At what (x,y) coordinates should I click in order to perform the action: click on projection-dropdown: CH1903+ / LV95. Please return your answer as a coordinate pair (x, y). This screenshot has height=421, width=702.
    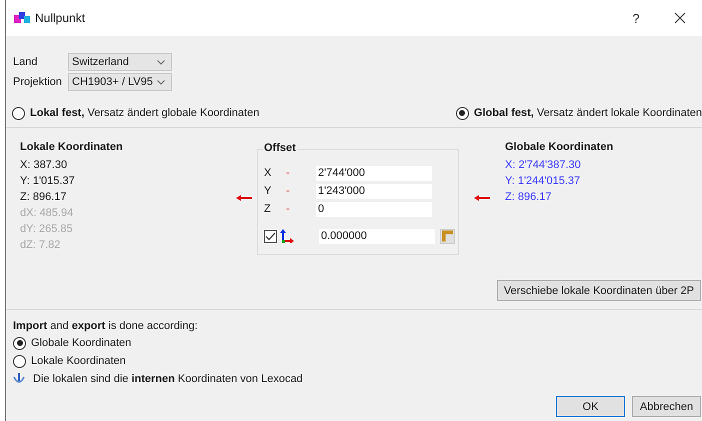
    Looking at the image, I should click on (120, 82).